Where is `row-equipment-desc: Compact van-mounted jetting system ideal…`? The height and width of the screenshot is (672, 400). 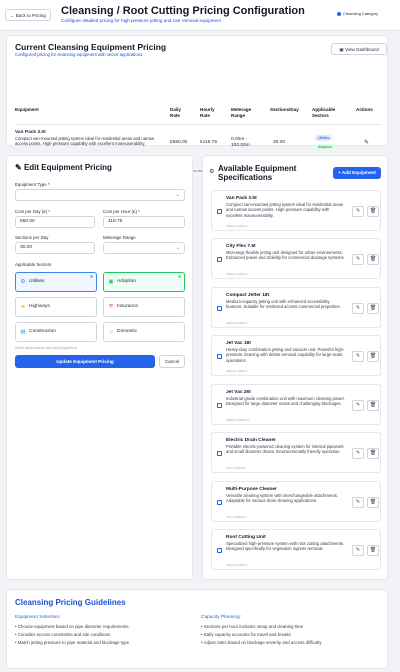
row-equipment-desc: Compact van-mounted jetting system ideal… is located at coordinates (85, 141).